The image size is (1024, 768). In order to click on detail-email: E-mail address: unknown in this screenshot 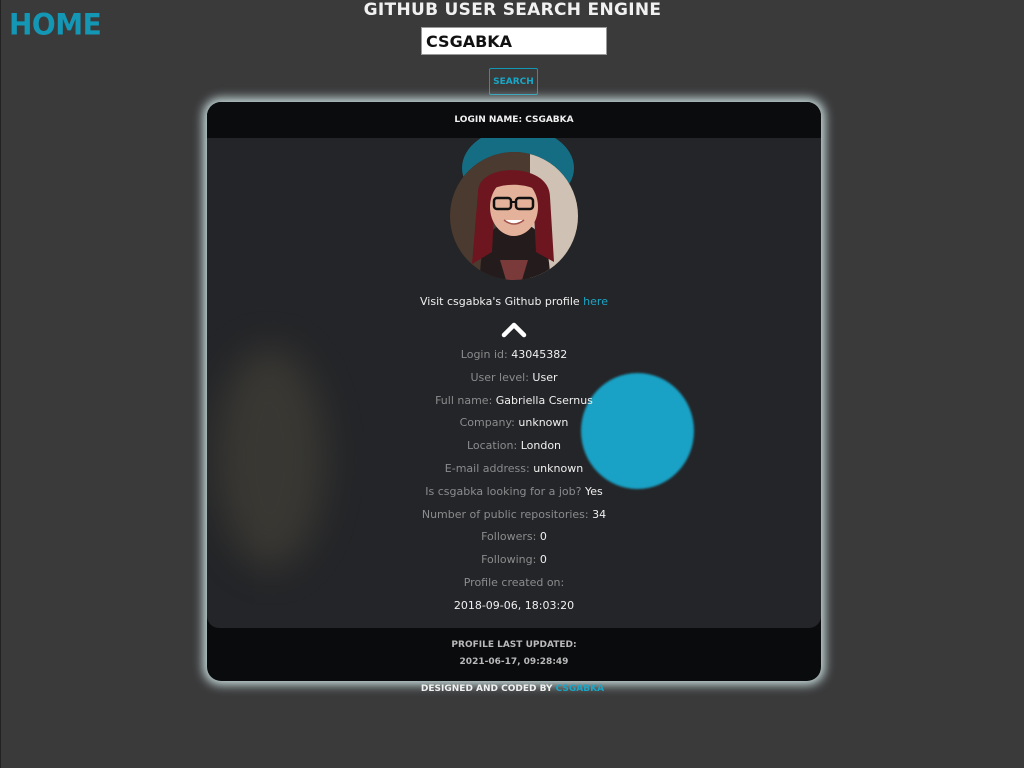, I will do `click(514, 469)`.